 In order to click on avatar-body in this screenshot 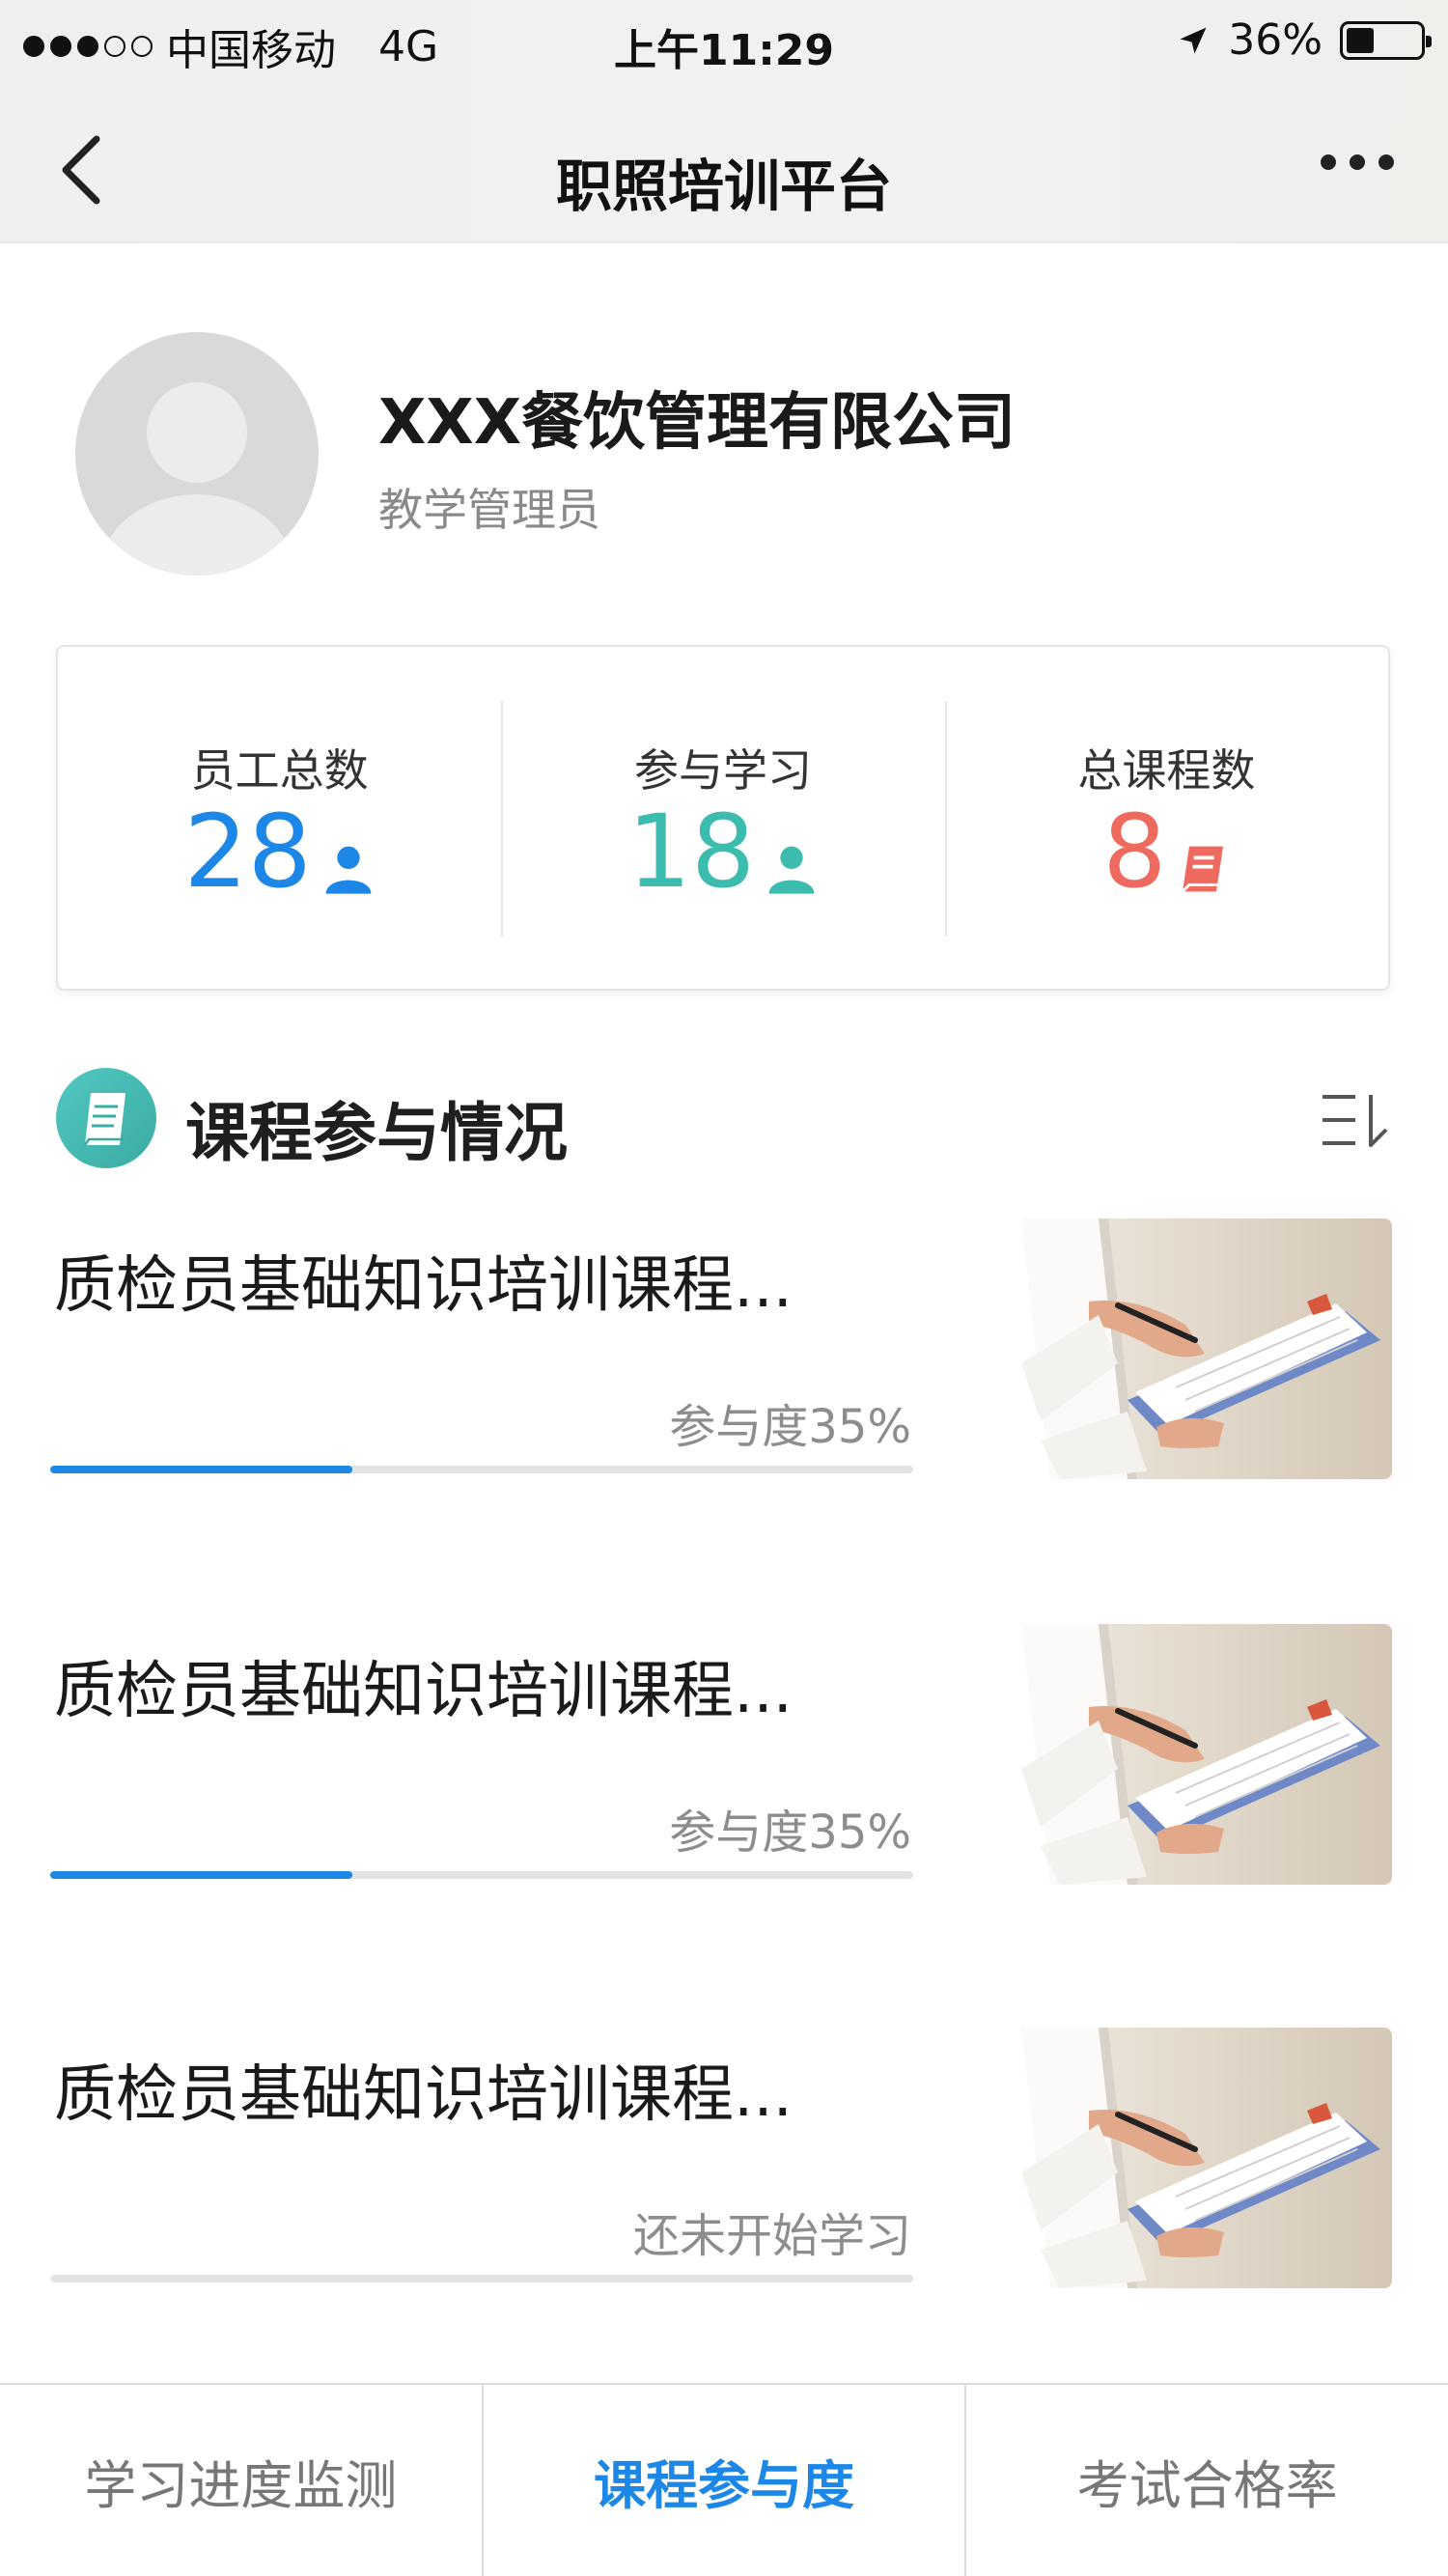, I will do `click(197, 535)`.